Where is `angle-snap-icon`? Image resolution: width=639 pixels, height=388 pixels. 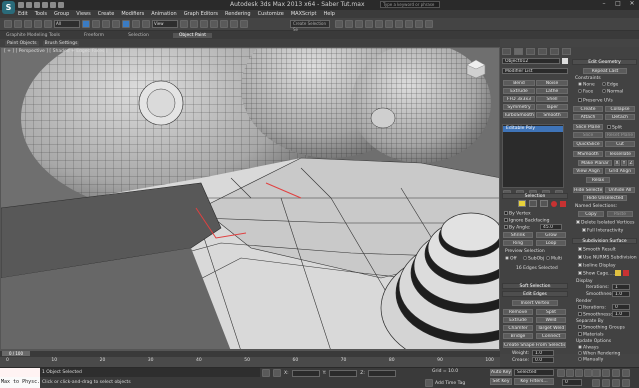
angle-snap-icon is located at coordinates (224, 24).